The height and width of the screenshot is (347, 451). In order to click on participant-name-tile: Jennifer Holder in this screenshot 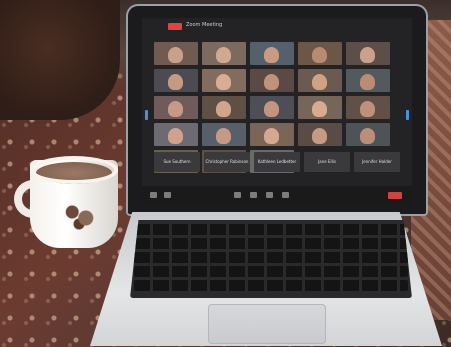, I will do `click(377, 162)`.